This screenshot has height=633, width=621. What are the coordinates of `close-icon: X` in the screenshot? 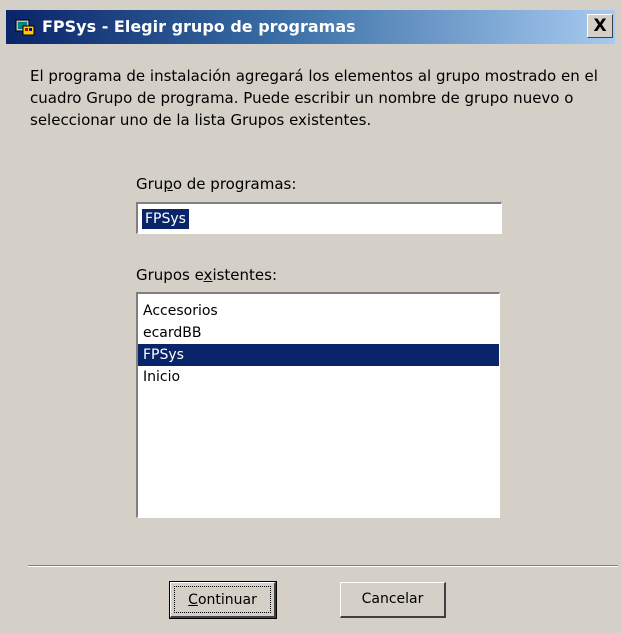 It's located at (600, 26).